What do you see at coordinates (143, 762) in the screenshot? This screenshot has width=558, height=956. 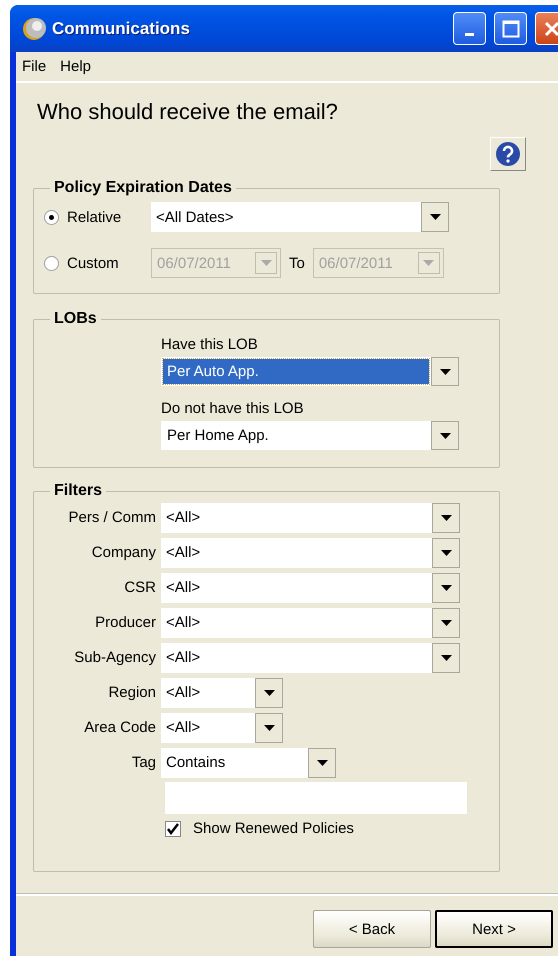 I see `field-label: Tag` at bounding box center [143, 762].